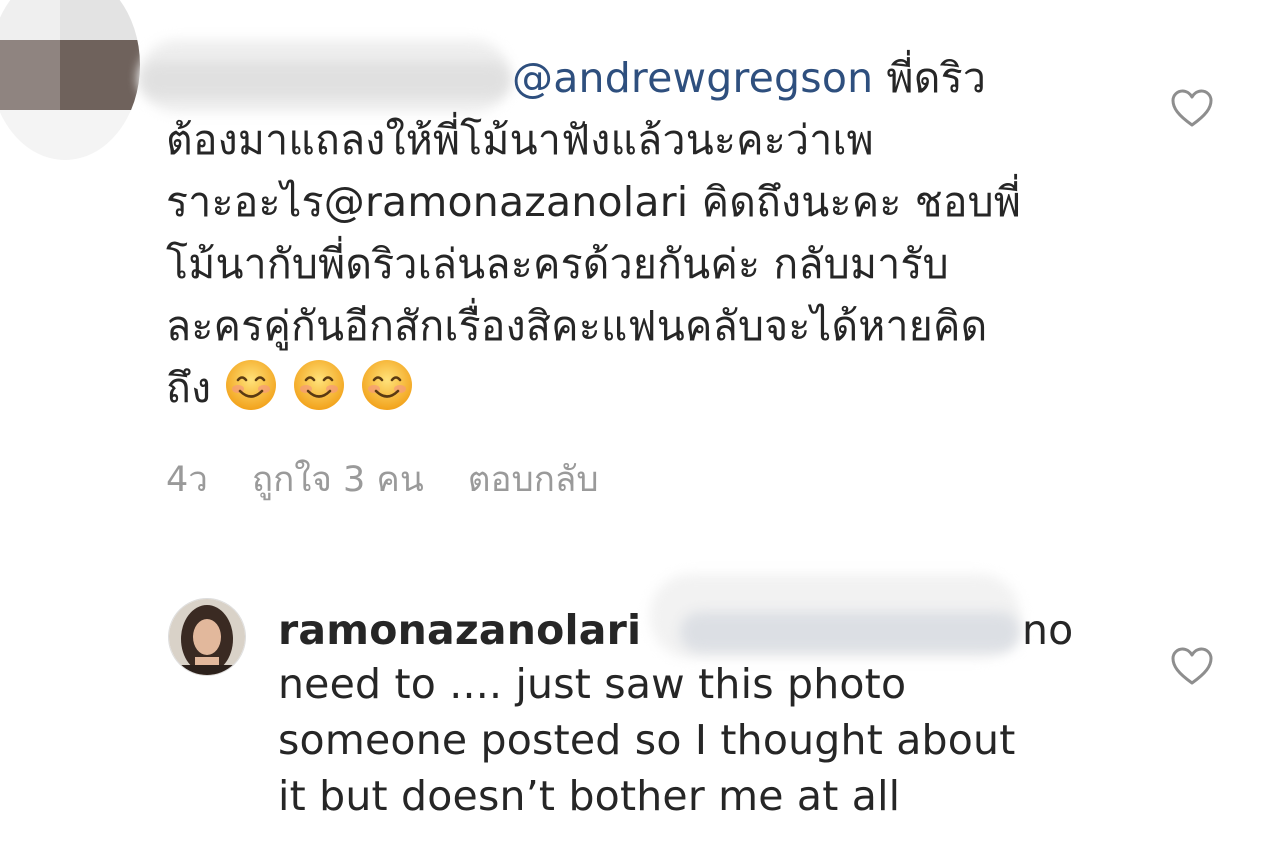 The image size is (1280, 854). Describe the element at coordinates (850, 632) in the screenshot. I see `redacted-mention-shade` at that location.